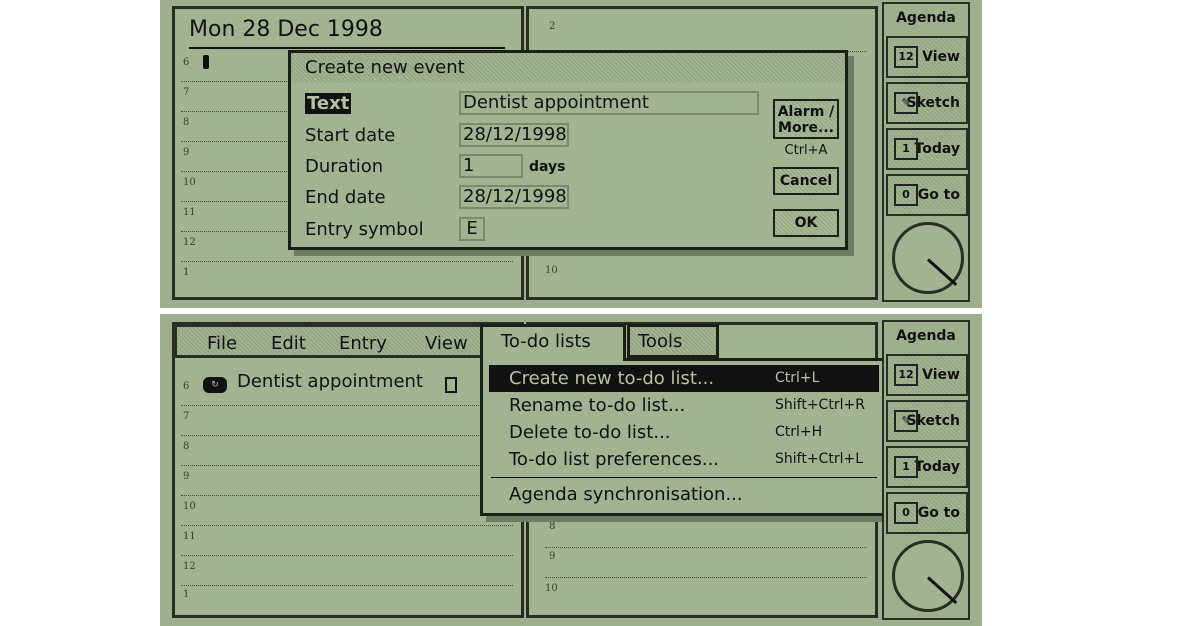  Describe the element at coordinates (286, 29) in the screenshot. I see `date-heading: Mon 28 Dec 1998` at that location.